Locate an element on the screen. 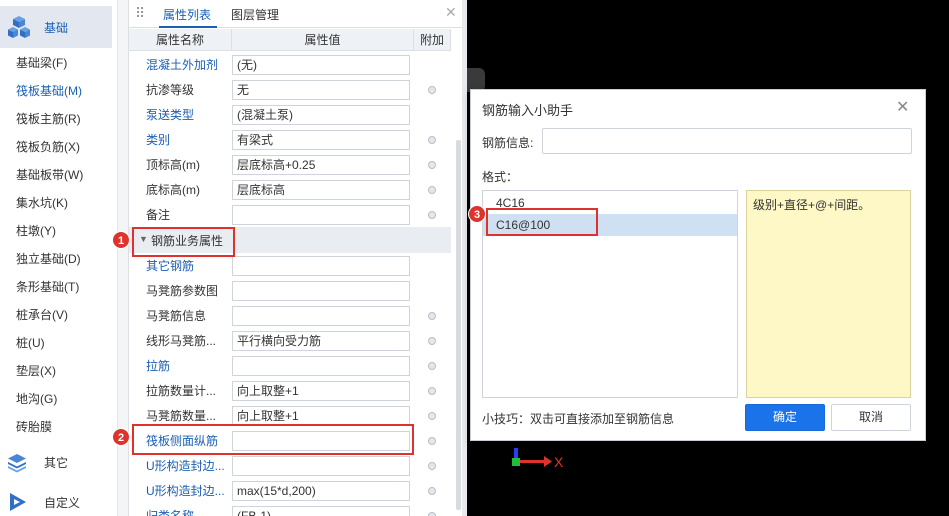 The image size is (949, 516). cubes-icon is located at coordinates (19, 27).